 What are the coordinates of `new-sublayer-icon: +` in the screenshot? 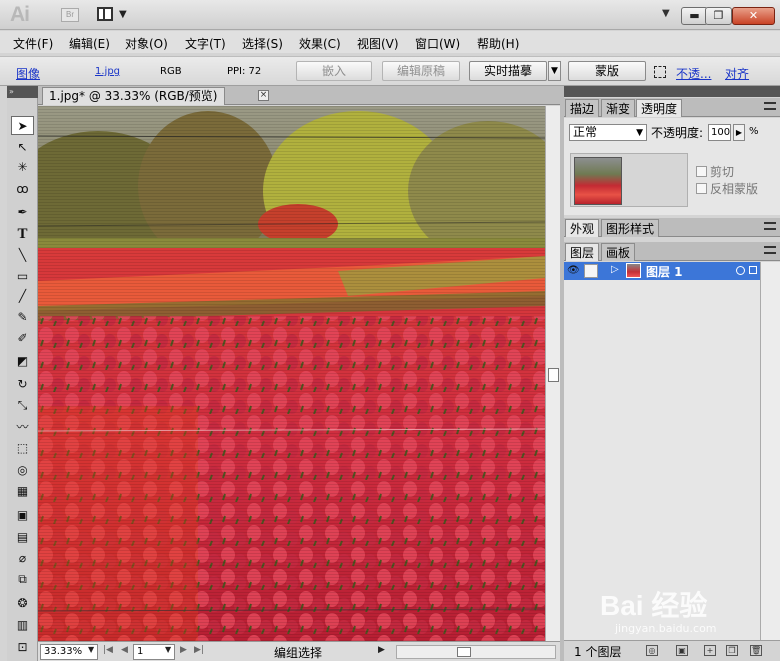 It's located at (710, 650).